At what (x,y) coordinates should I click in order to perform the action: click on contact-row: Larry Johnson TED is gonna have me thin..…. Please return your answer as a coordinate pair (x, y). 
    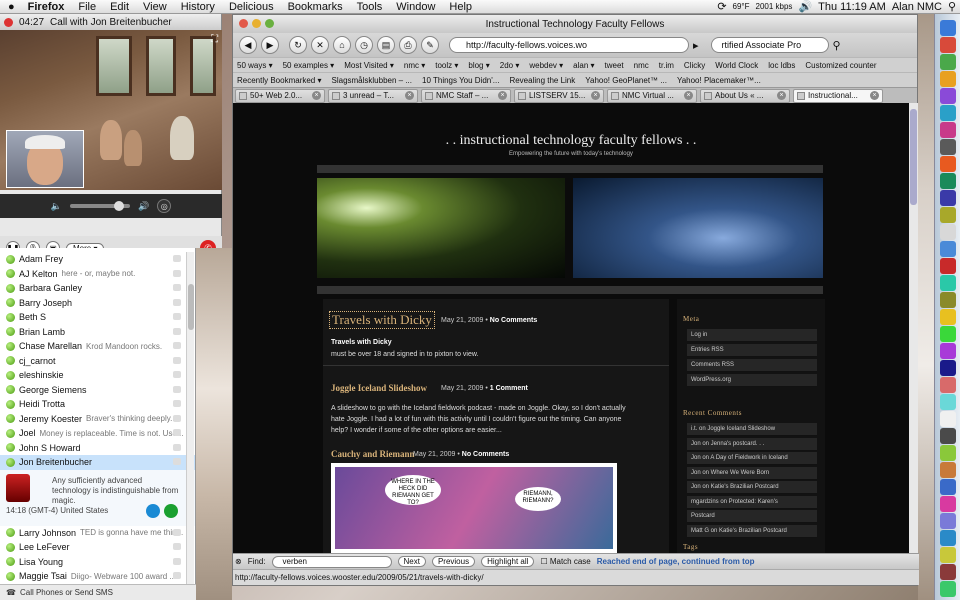
    Looking at the image, I should click on (97, 533).